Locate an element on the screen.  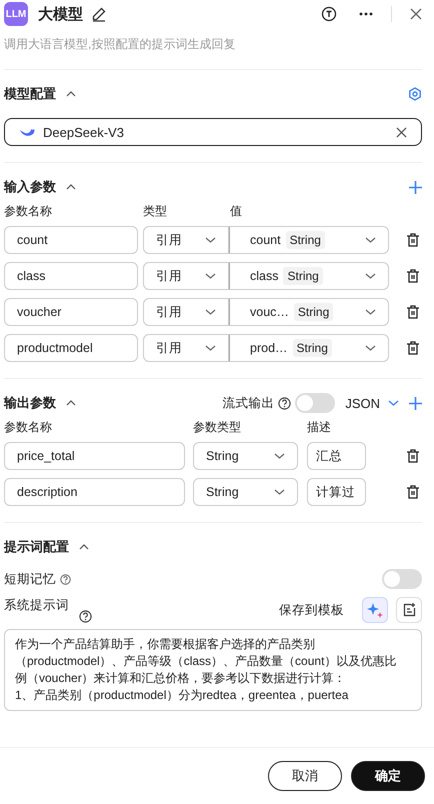
value-select: vouc… String is located at coordinates (309, 312).